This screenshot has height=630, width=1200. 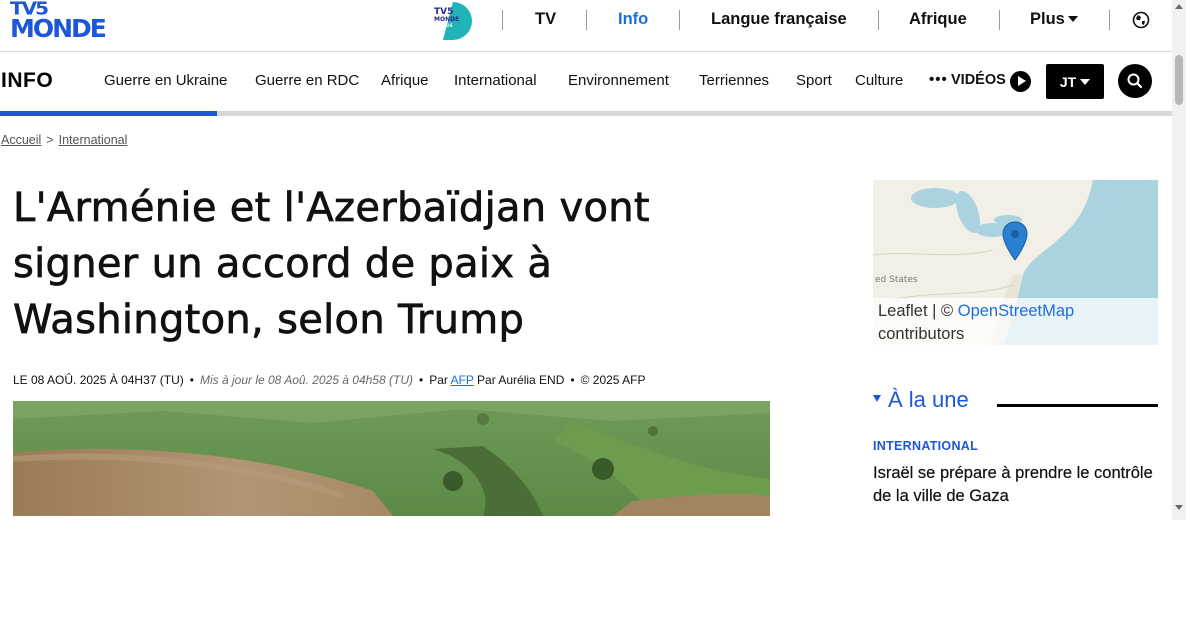 What do you see at coordinates (446, 19) in the screenshot?
I see `plus-logo-text-2: MONDE` at bounding box center [446, 19].